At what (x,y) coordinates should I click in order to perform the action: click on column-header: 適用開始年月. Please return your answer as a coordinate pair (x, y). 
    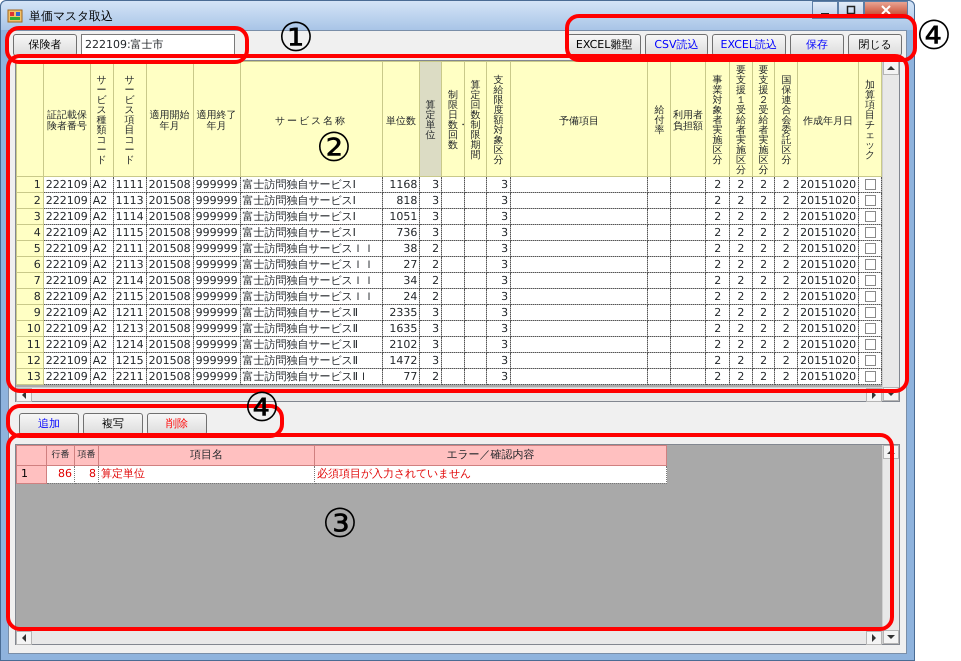
    Looking at the image, I should click on (170, 119).